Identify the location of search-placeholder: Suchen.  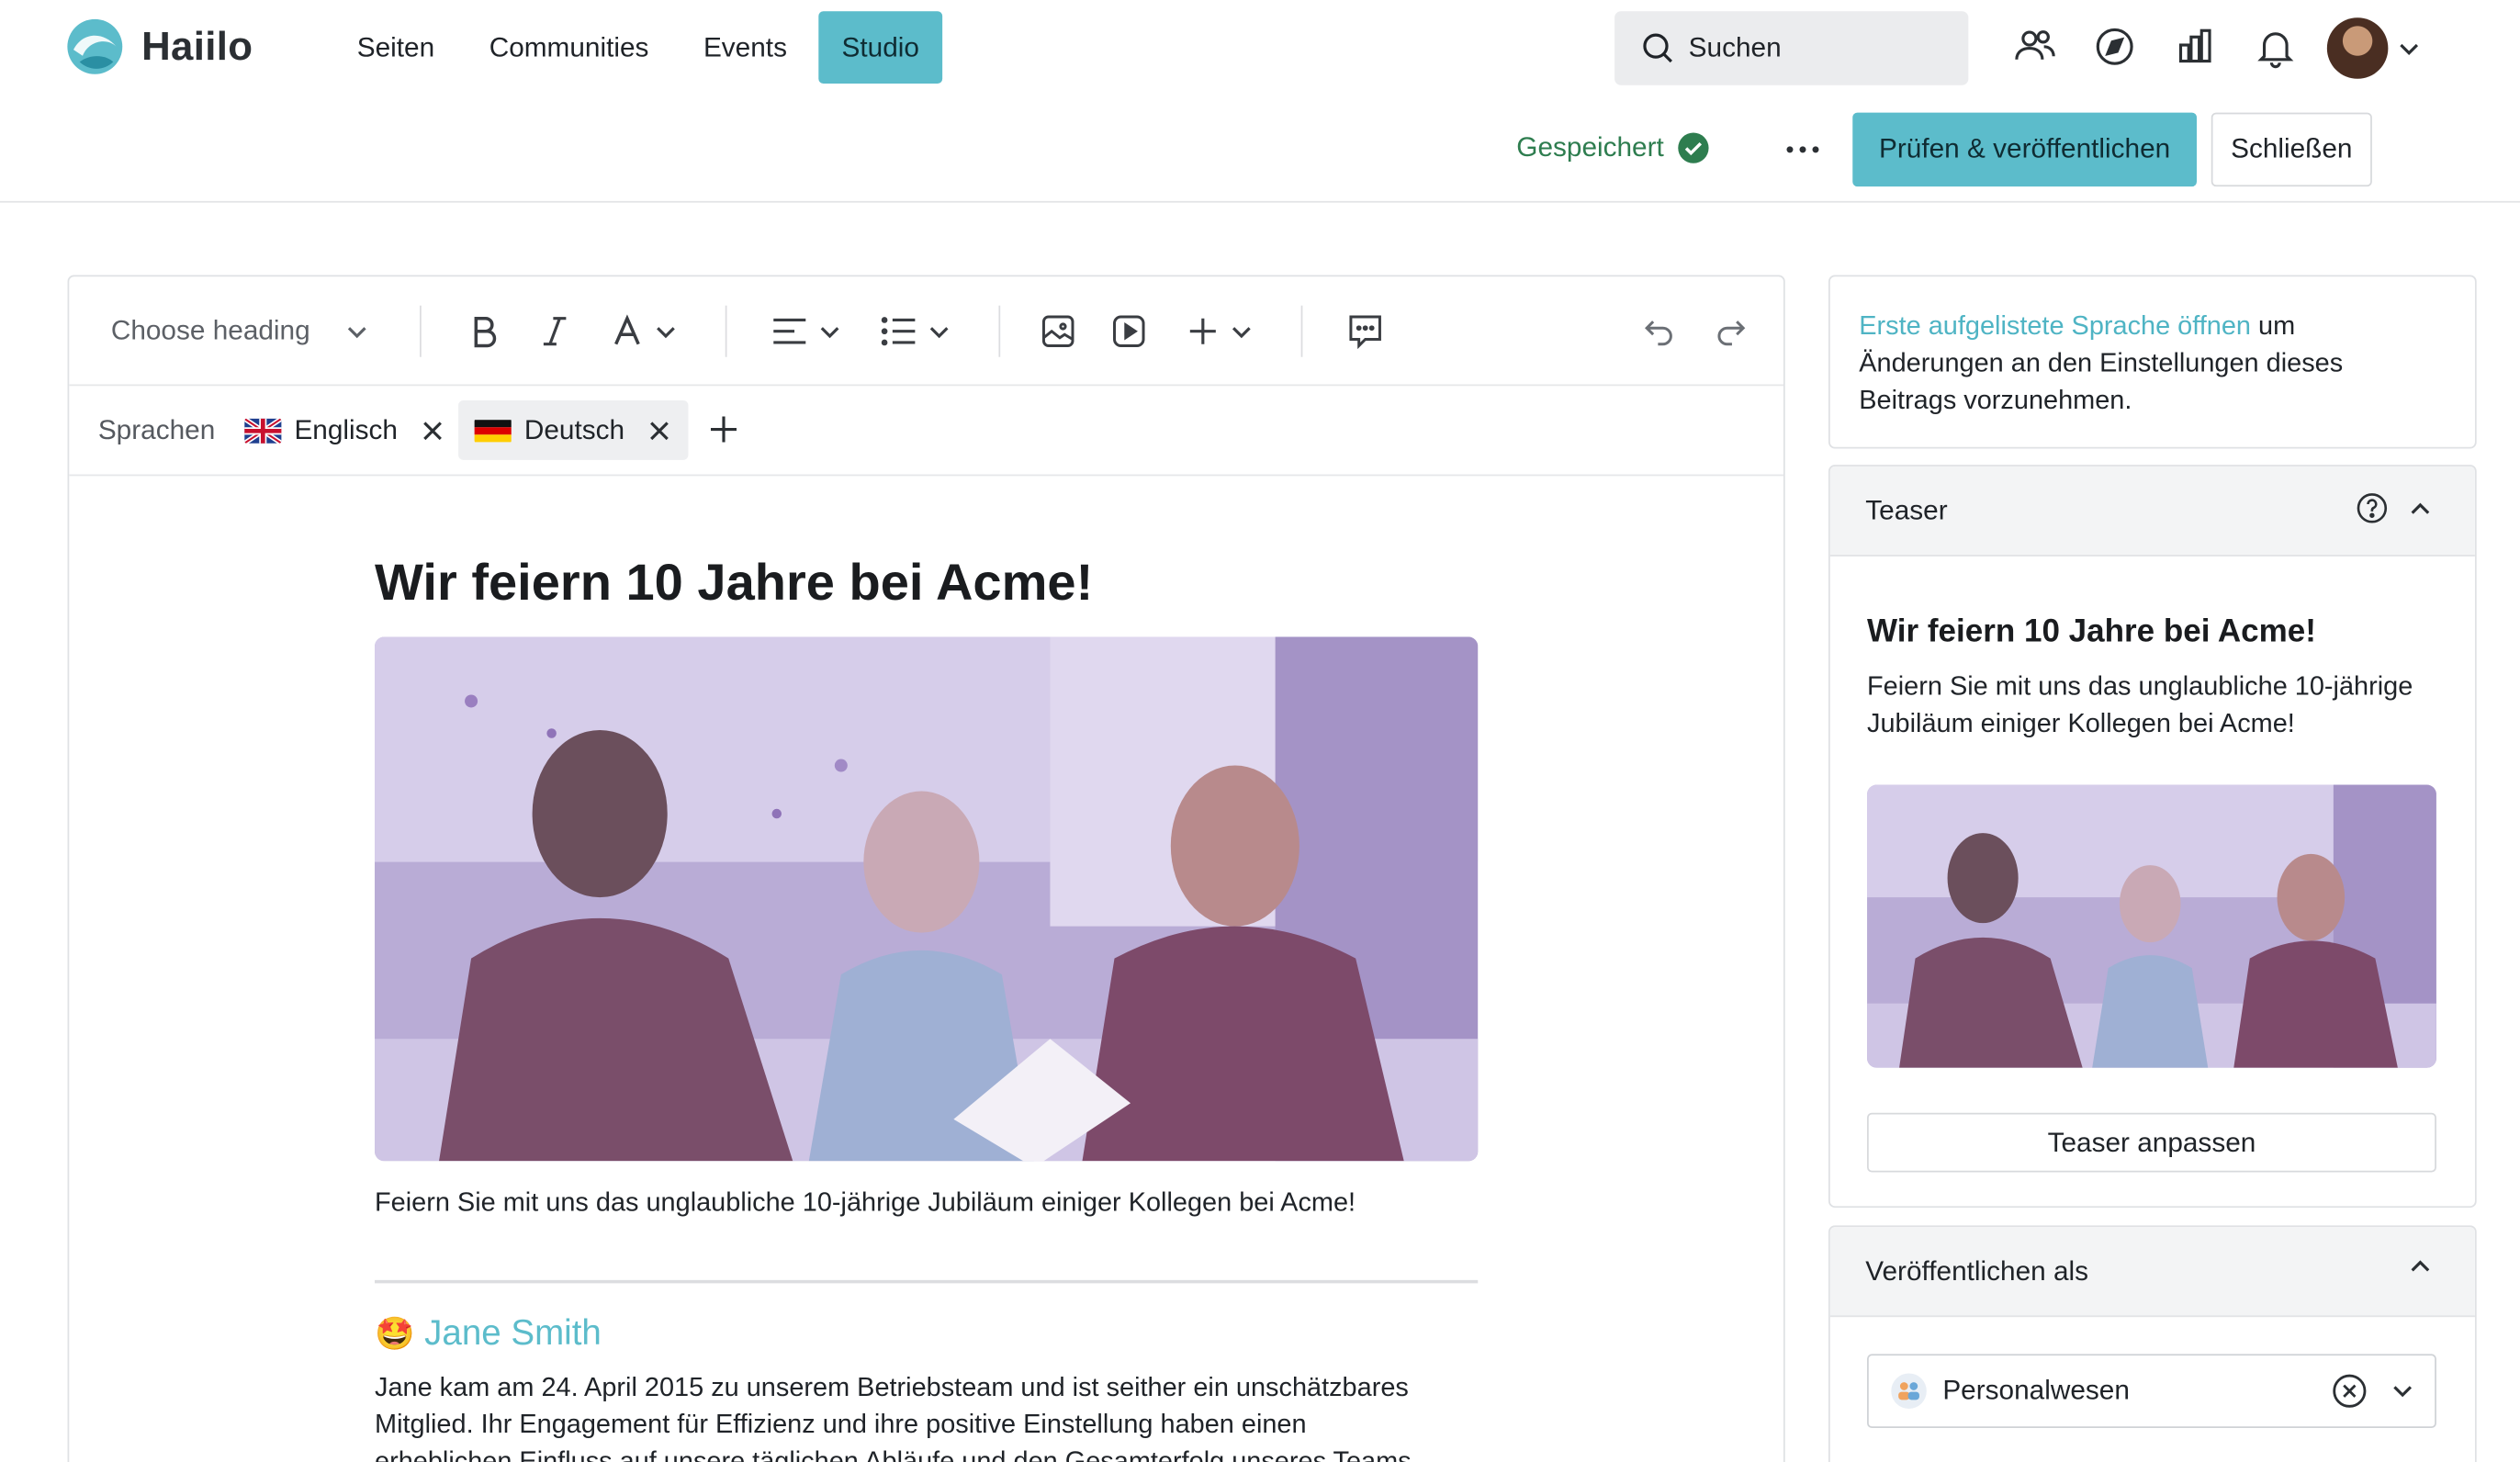
(1735, 47).